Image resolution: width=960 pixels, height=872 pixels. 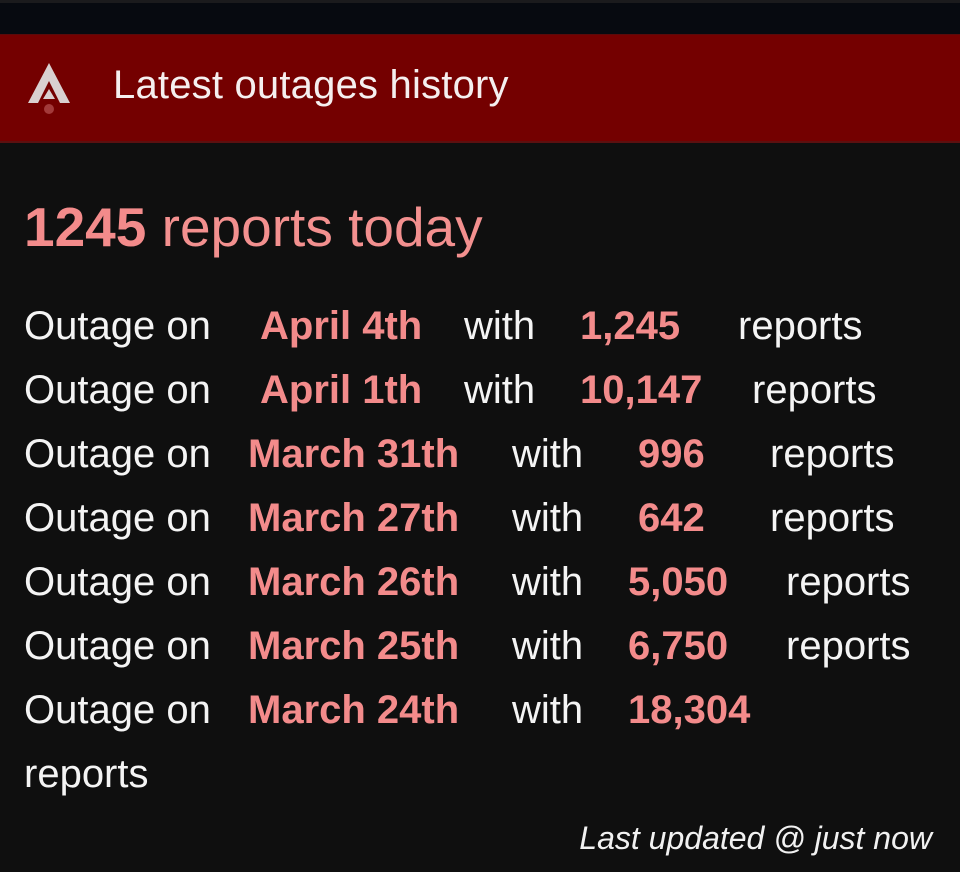 What do you see at coordinates (678, 646) in the screenshot?
I see `outage-count: 6,750` at bounding box center [678, 646].